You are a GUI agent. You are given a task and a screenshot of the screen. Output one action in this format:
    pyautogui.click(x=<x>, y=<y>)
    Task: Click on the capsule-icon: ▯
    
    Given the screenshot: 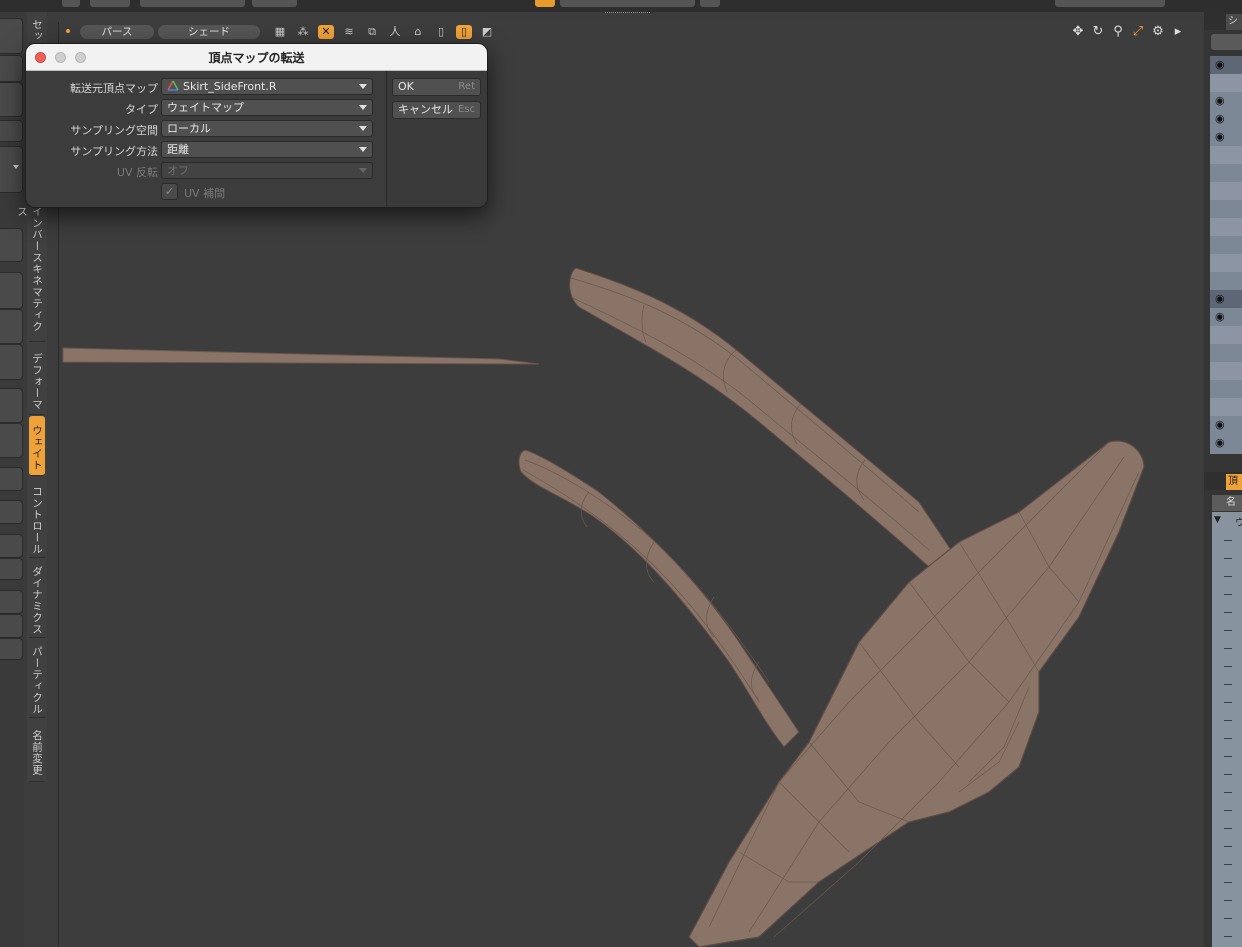 What is the action you would take?
    pyautogui.click(x=441, y=32)
    